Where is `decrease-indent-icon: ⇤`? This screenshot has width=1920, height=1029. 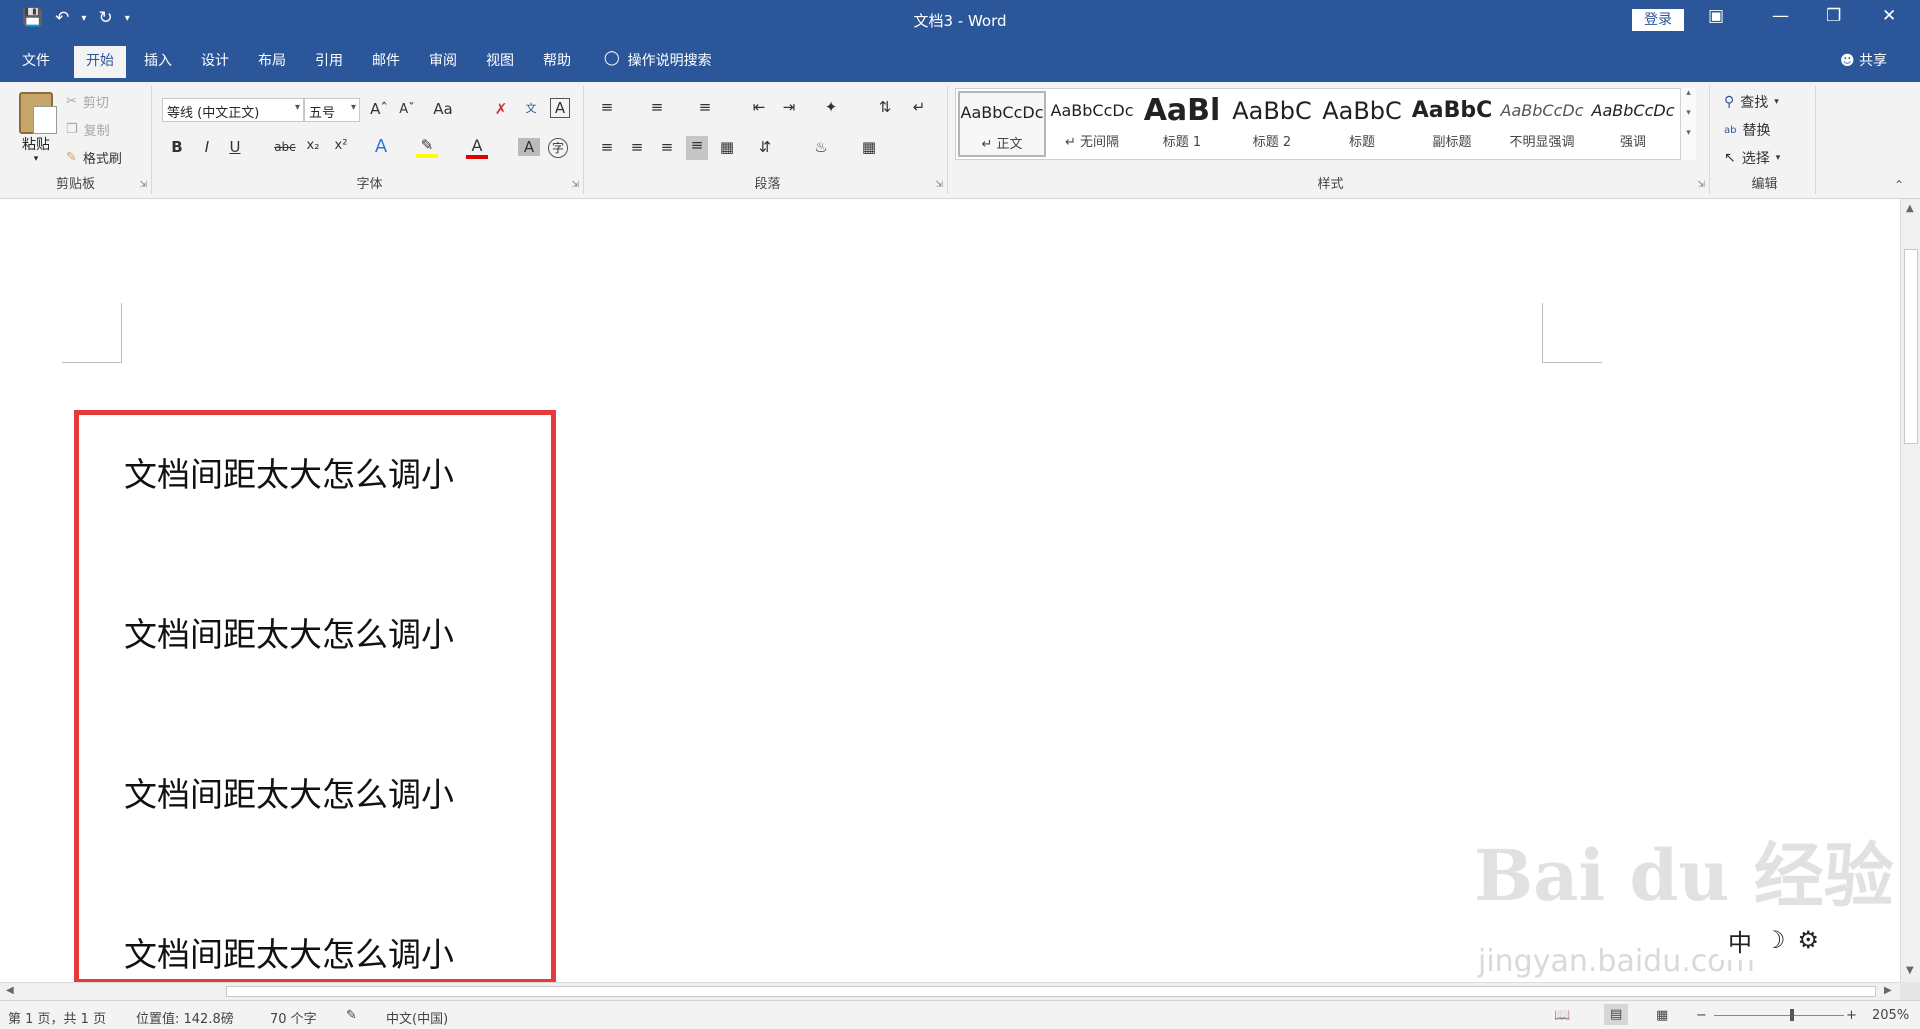 decrease-indent-icon: ⇤ is located at coordinates (759, 107).